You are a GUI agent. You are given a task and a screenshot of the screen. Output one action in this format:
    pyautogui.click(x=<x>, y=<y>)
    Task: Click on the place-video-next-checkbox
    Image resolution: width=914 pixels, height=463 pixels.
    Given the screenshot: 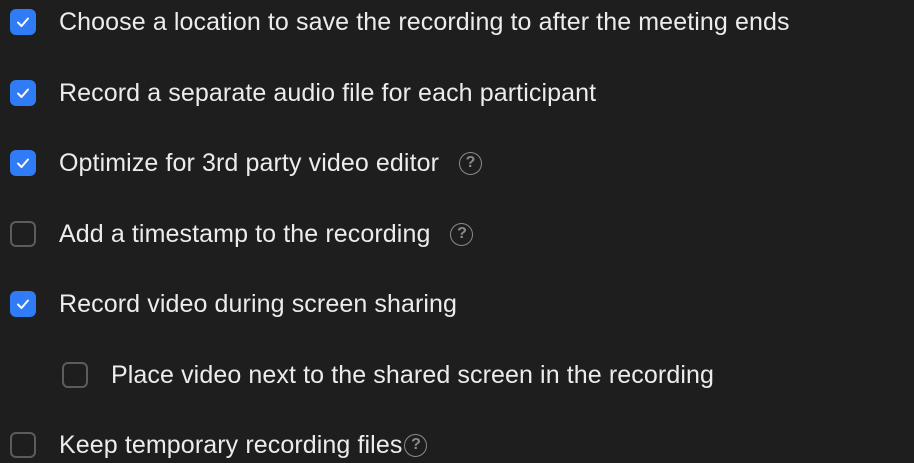 What is the action you would take?
    pyautogui.click(x=75, y=375)
    